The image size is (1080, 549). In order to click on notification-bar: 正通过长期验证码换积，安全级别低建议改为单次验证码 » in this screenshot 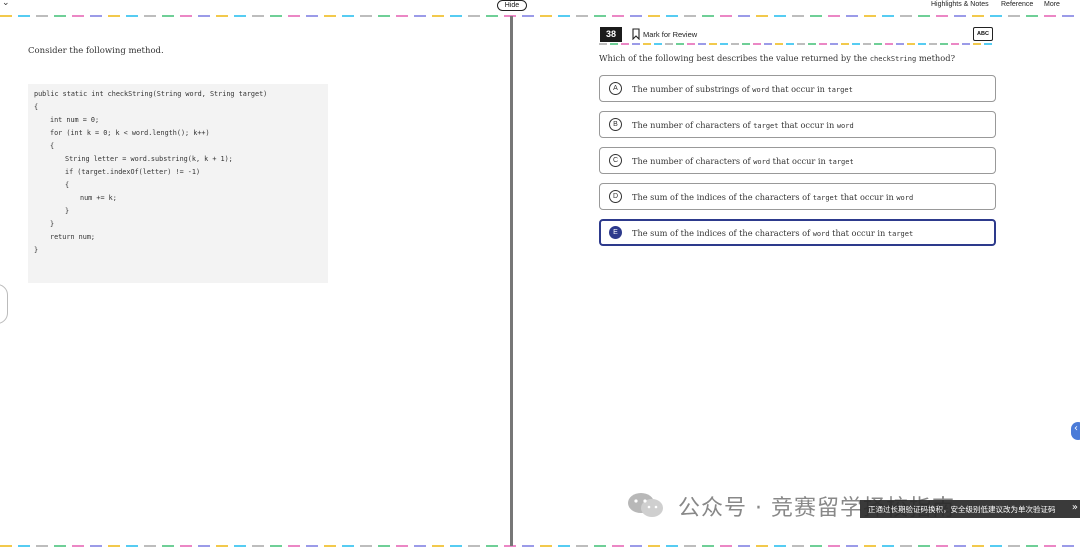, I will do `click(970, 509)`.